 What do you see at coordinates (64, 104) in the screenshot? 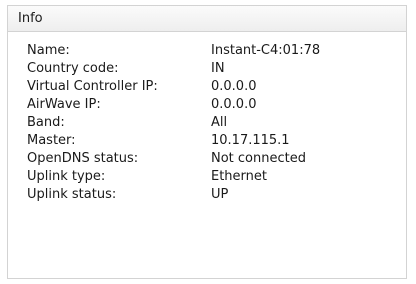
I see `info-label: AirWave IP:` at bounding box center [64, 104].